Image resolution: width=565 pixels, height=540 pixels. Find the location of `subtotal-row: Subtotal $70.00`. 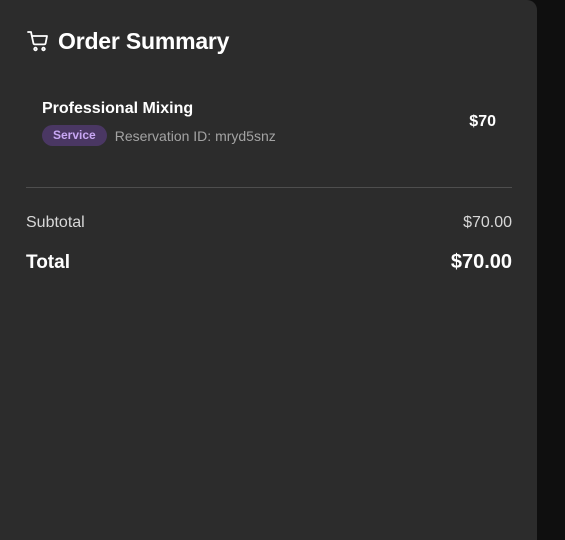

subtotal-row: Subtotal $70.00 is located at coordinates (269, 223).